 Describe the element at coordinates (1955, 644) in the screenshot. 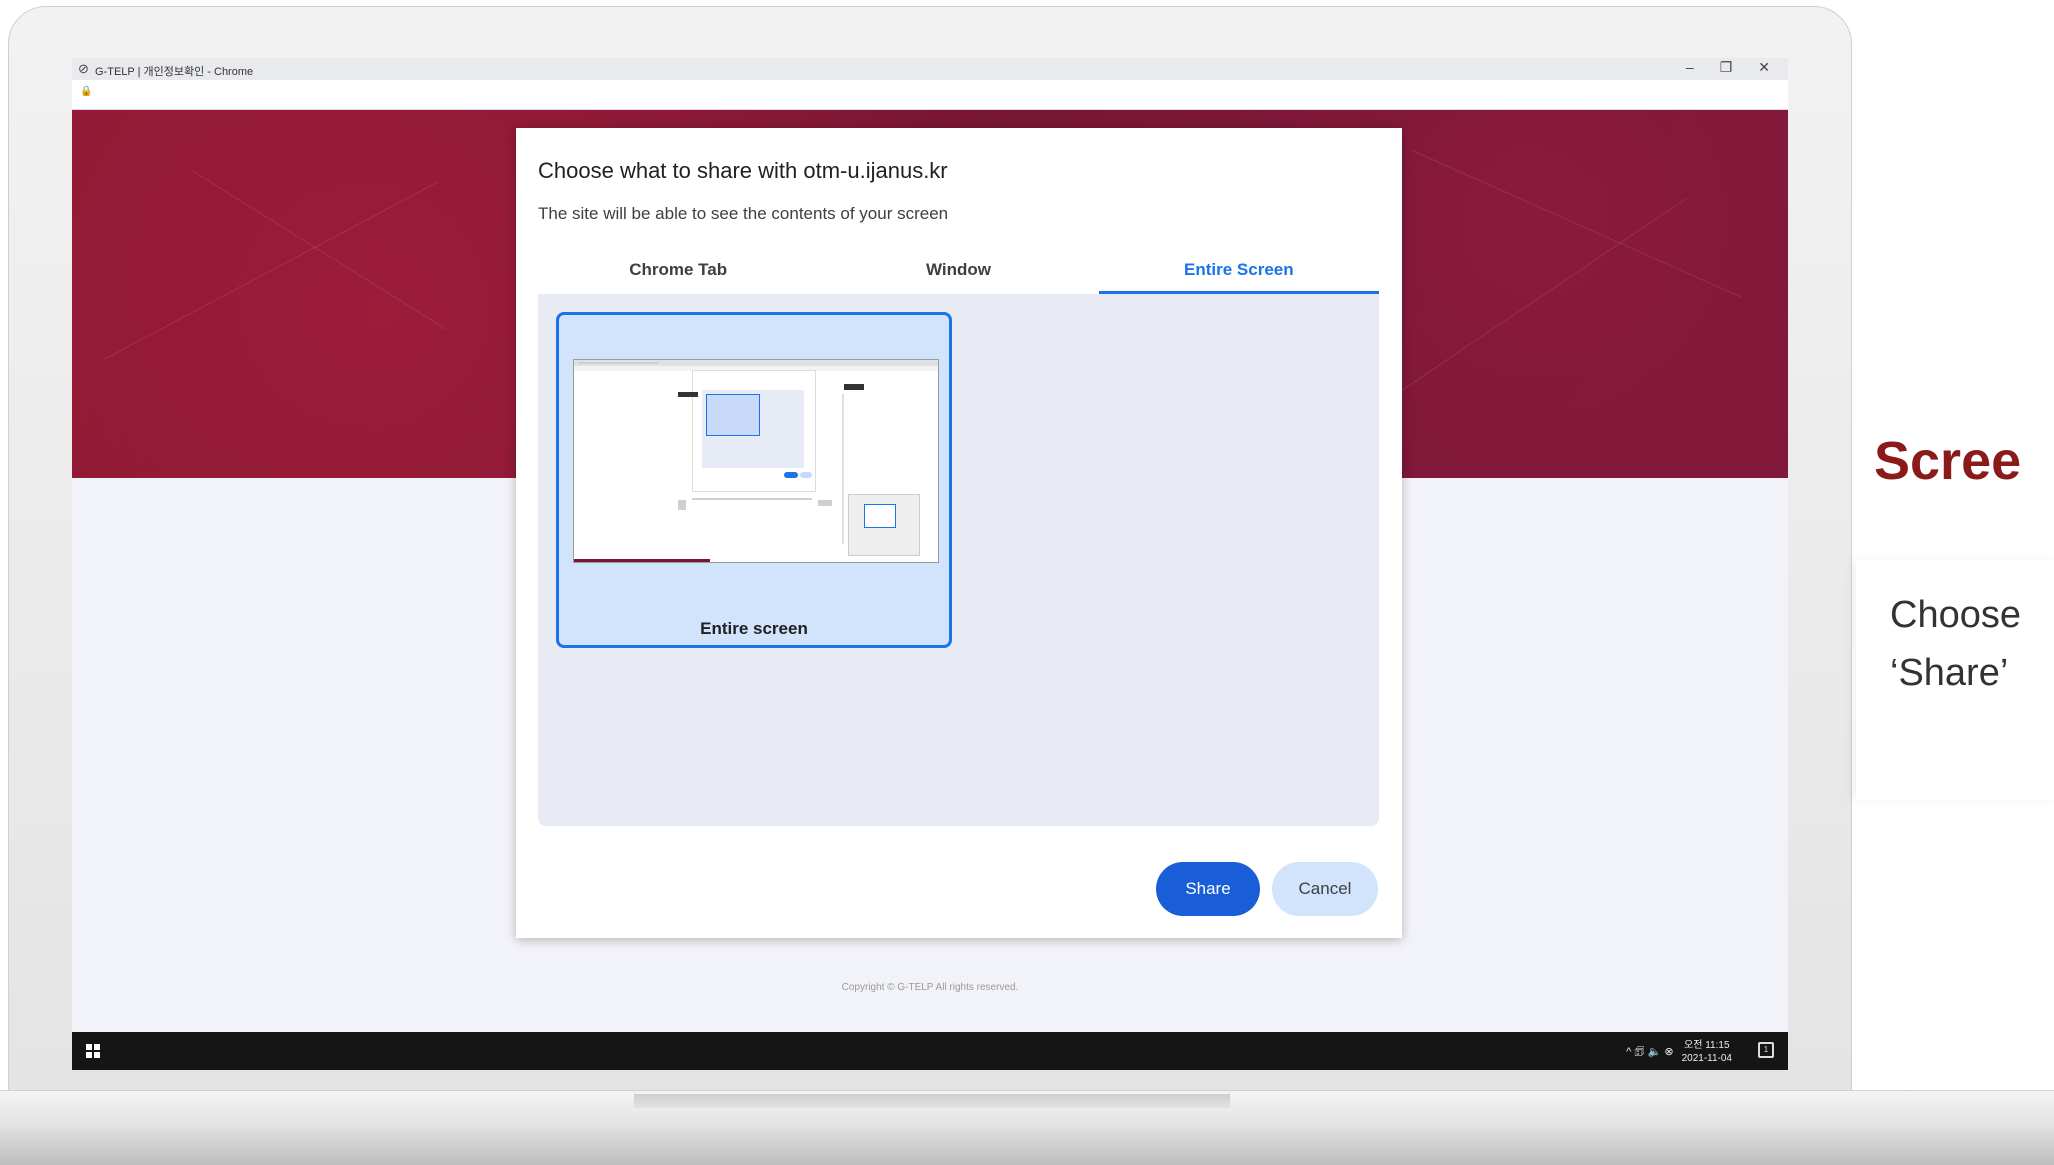

I see `slide-body: Choose ‘Share’` at that location.